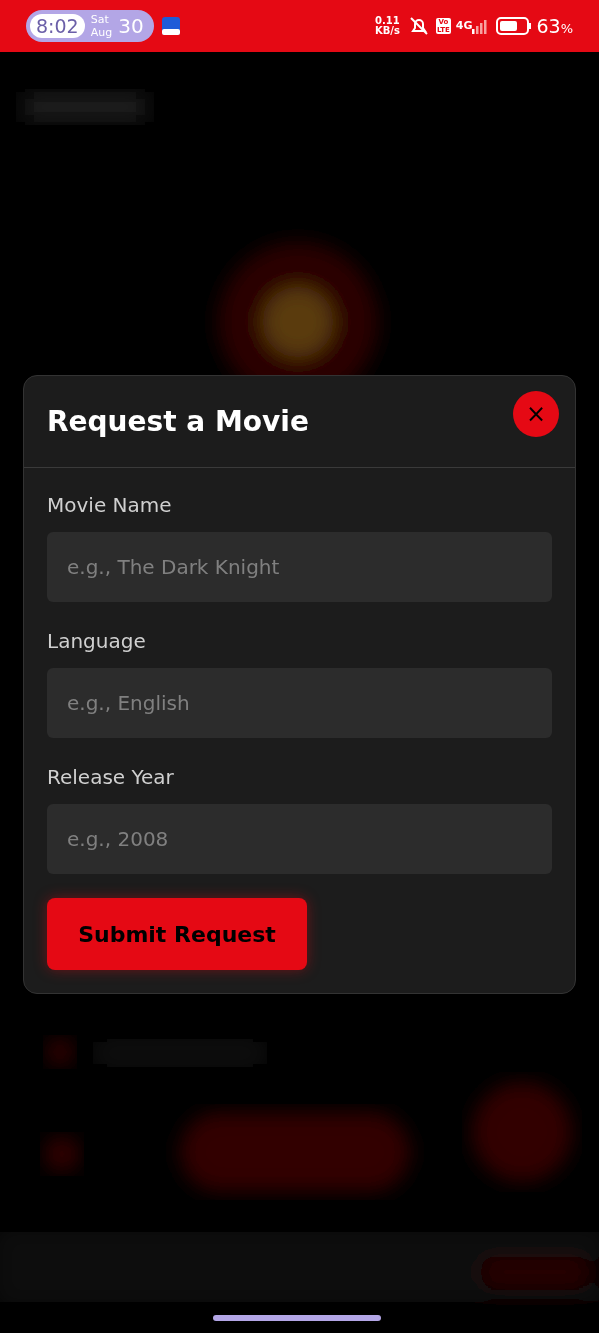  I want to click on field-label: Movie Name, so click(110, 505).